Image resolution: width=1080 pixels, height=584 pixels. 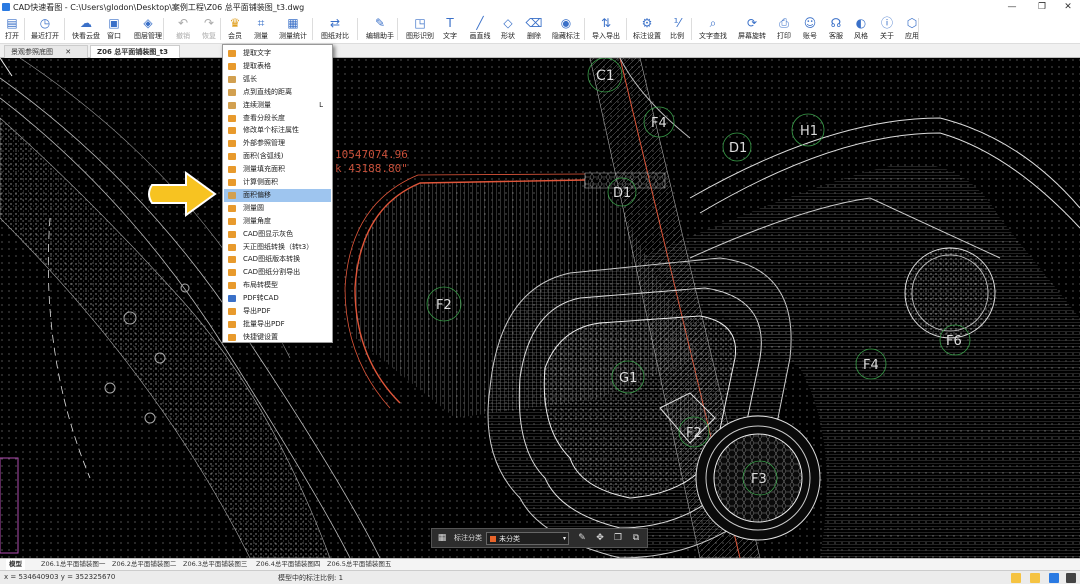 I want to click on toolbar-eye-off-button: ◉ 隐藏标注, so click(x=566, y=29).